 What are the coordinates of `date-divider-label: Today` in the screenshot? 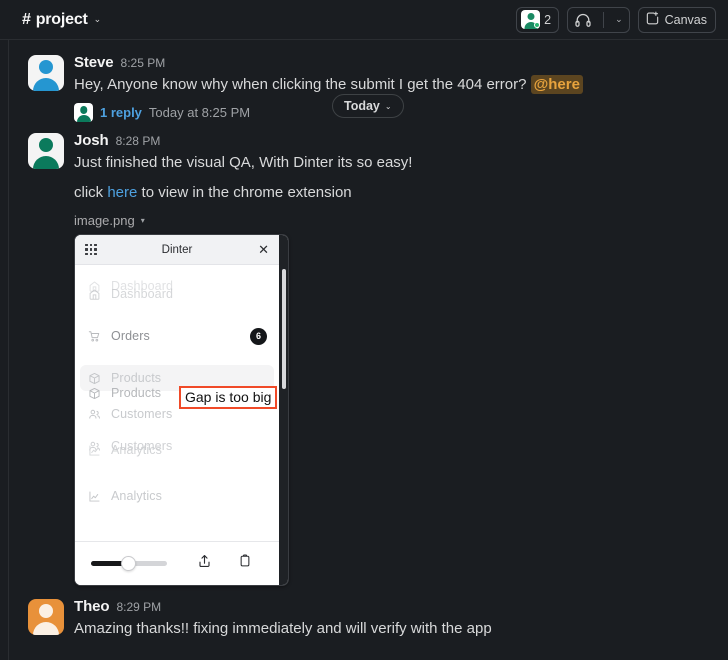 It's located at (362, 106).